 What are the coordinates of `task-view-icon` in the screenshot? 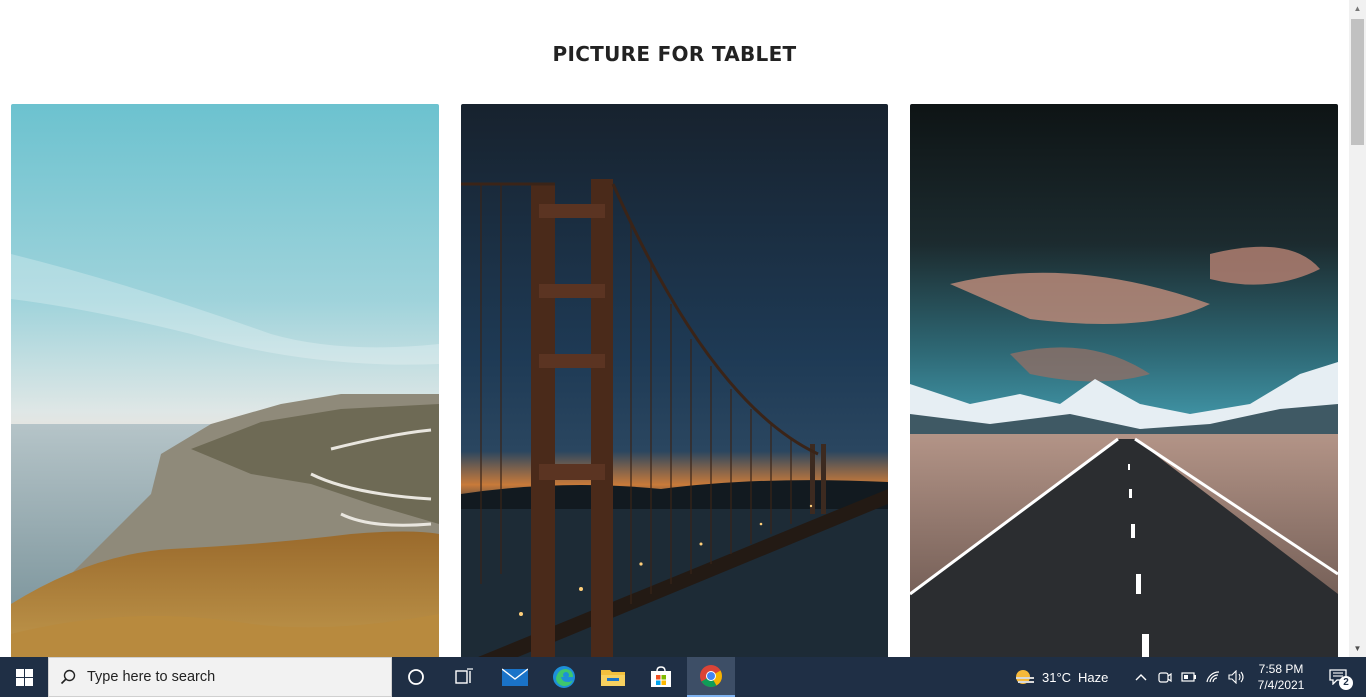 It's located at (464, 676).